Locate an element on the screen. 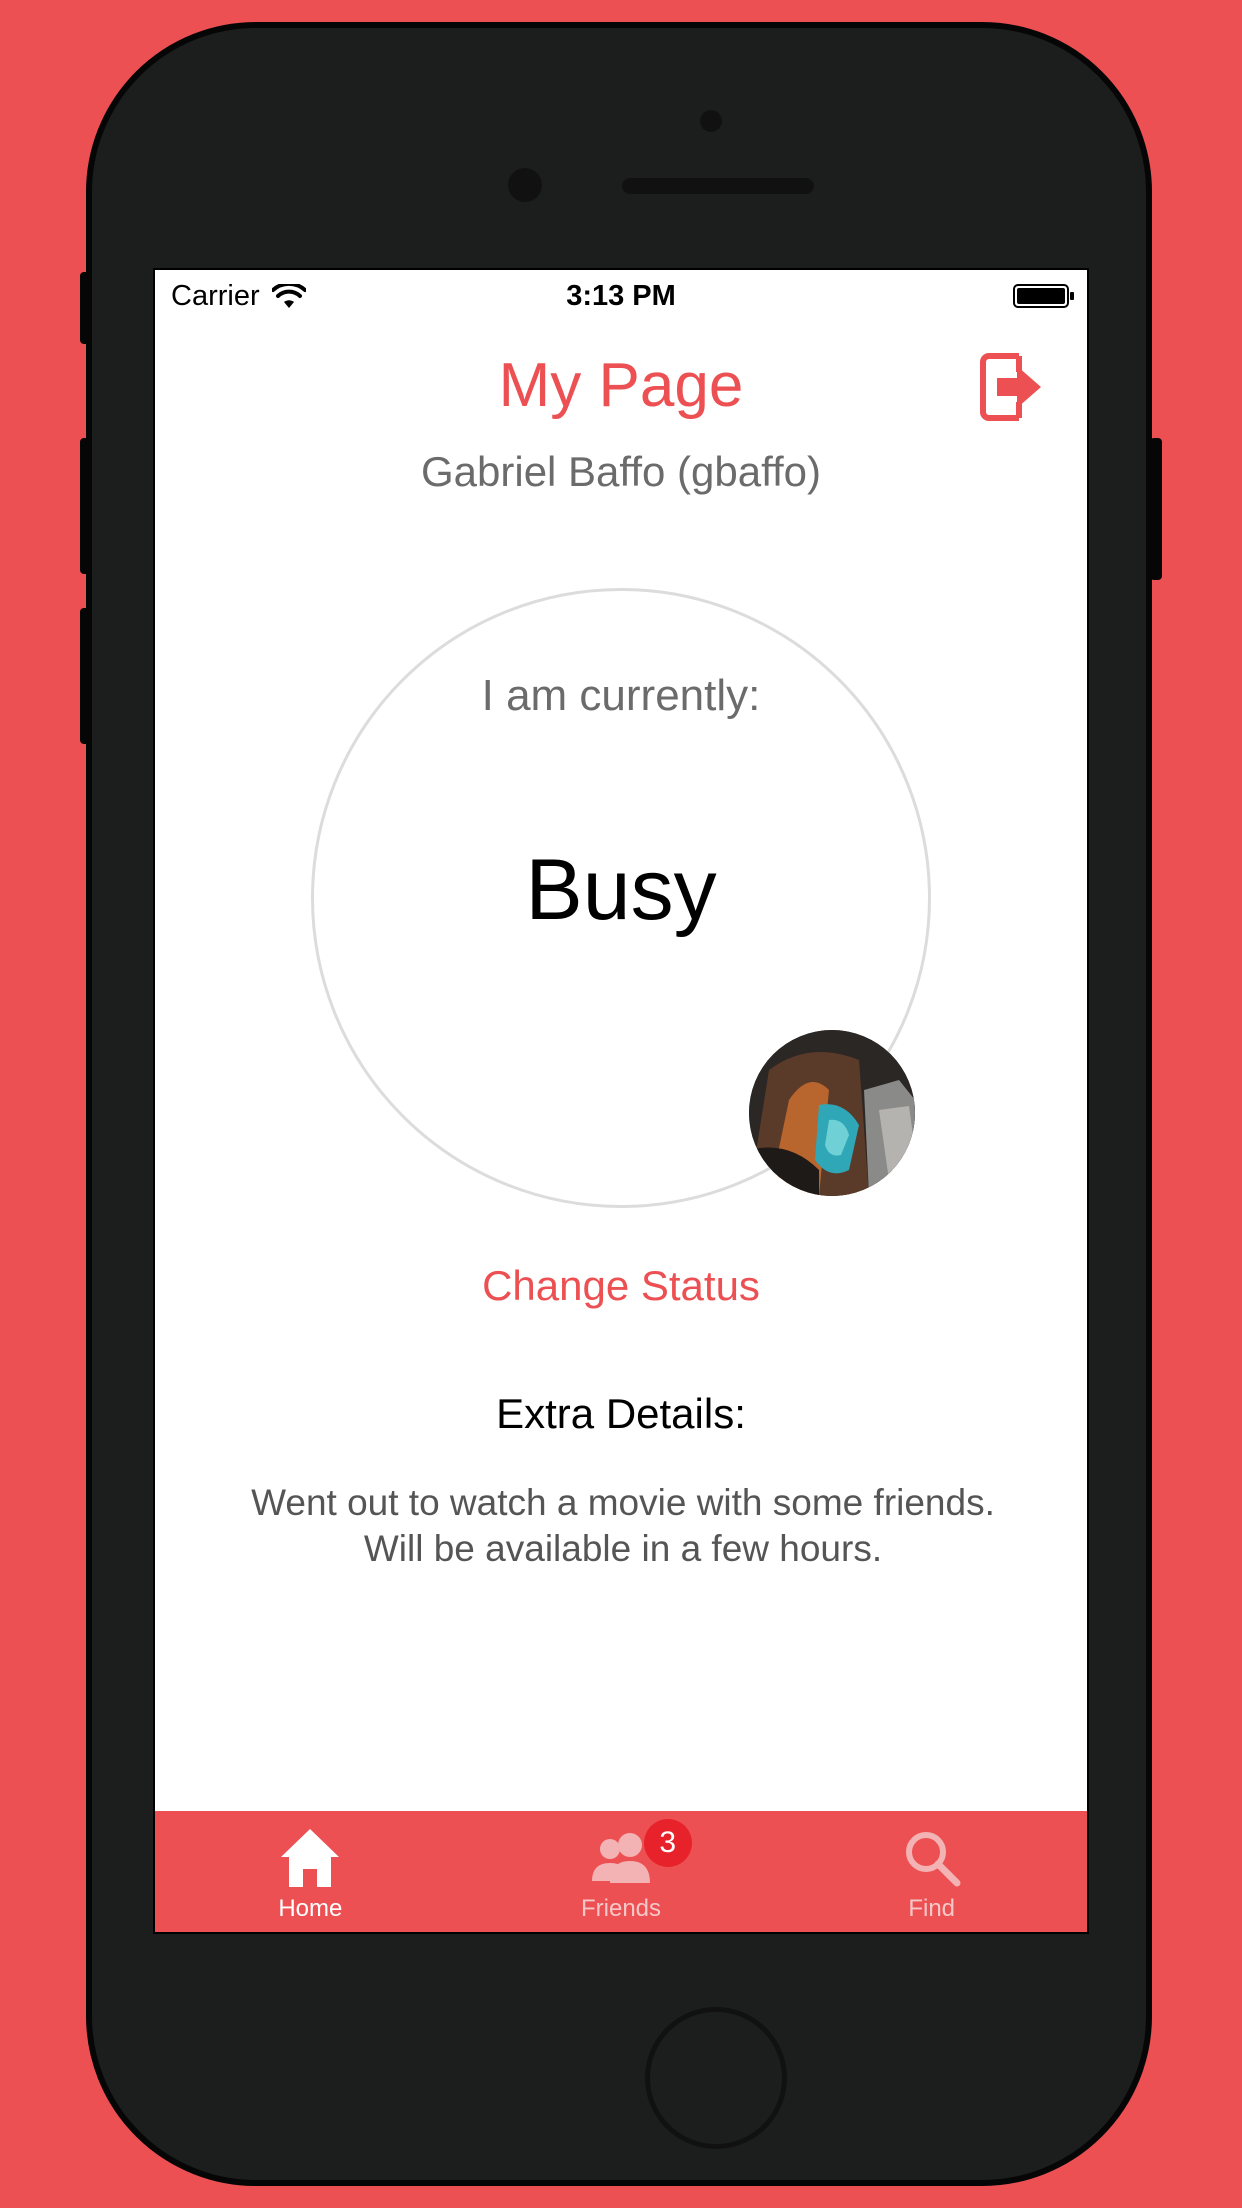 This screenshot has height=2208, width=1242. avatar-photo is located at coordinates (832, 1113).